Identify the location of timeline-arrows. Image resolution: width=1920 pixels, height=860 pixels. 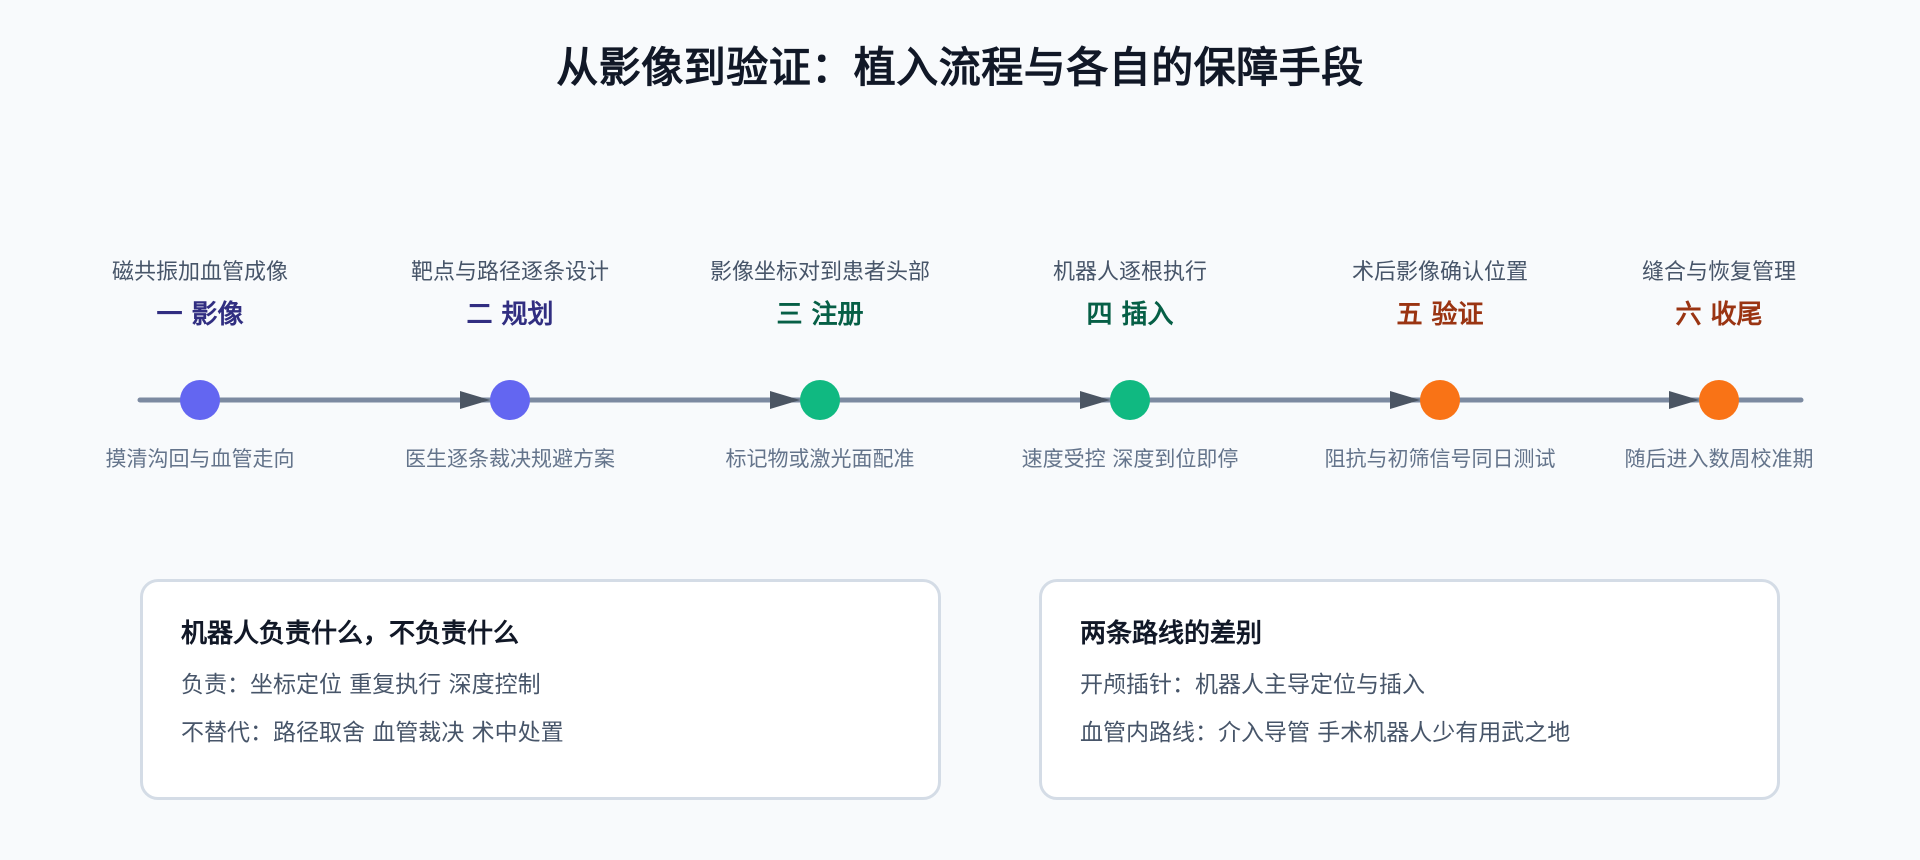
(1079, 400).